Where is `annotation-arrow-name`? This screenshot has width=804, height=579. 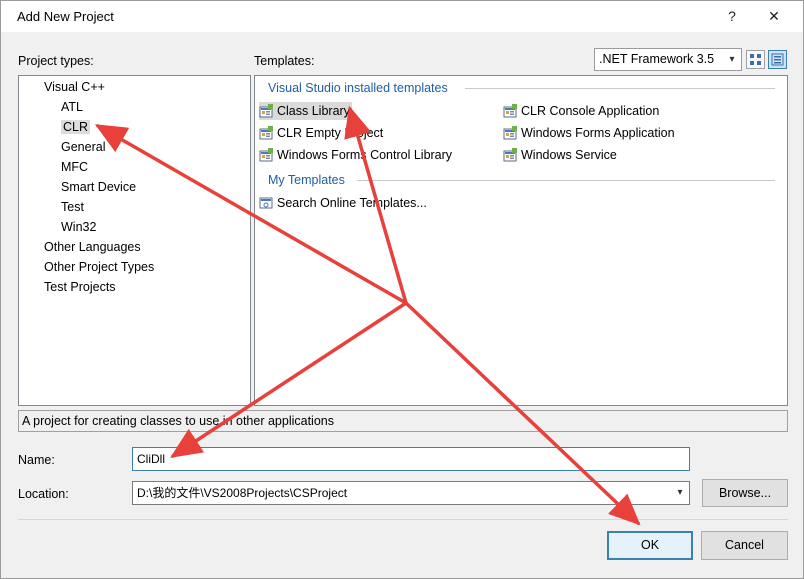
annotation-arrow-name is located at coordinates (289, 379).